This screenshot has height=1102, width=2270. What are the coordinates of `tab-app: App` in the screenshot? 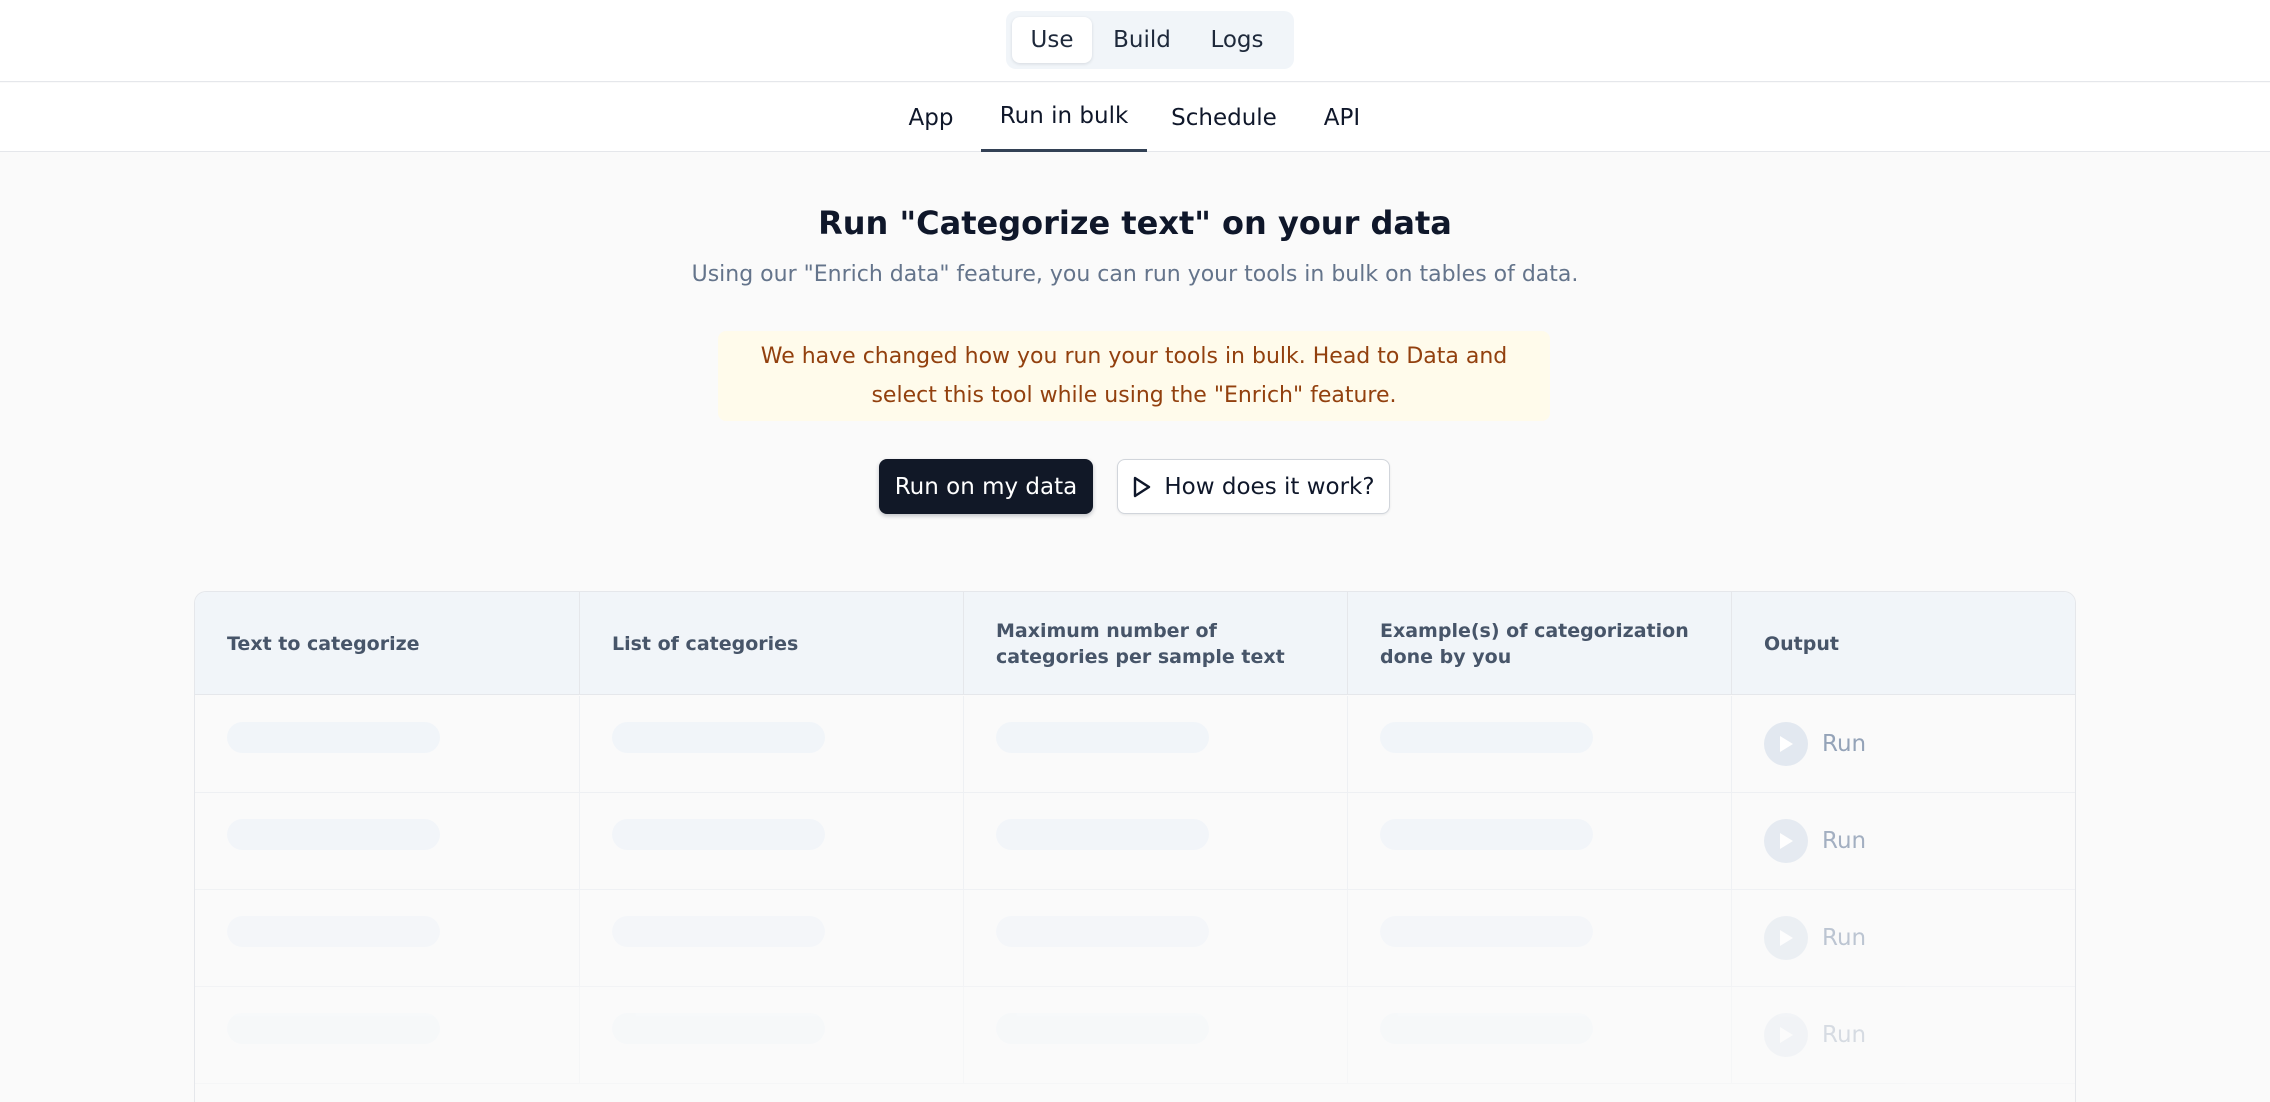 It's located at (931, 117).